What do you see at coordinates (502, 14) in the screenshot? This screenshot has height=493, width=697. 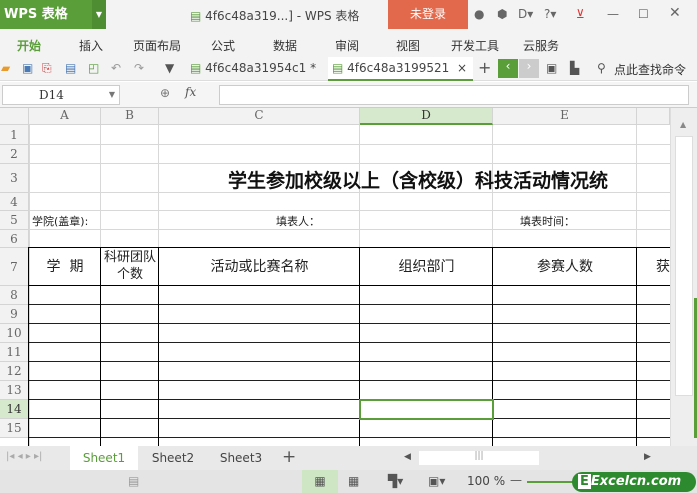 I see `settings-icon: ⬢` at bounding box center [502, 14].